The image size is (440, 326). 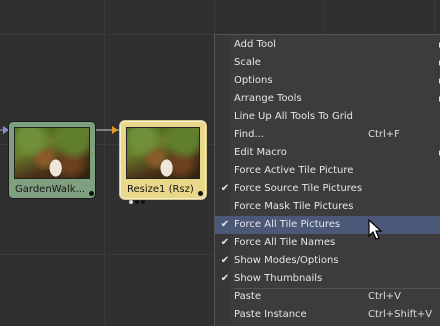 I want to click on node-resize1: Resize1 (Rsz), so click(x=163, y=160).